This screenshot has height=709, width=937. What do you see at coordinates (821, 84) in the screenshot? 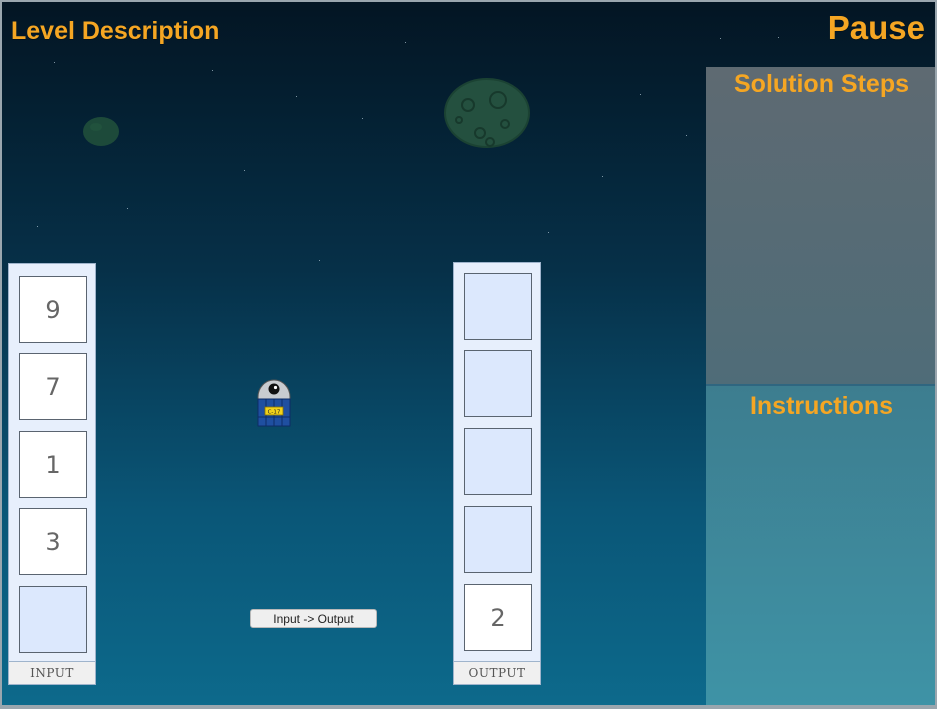
I see `solution-steps-title: Solution Steps` at bounding box center [821, 84].